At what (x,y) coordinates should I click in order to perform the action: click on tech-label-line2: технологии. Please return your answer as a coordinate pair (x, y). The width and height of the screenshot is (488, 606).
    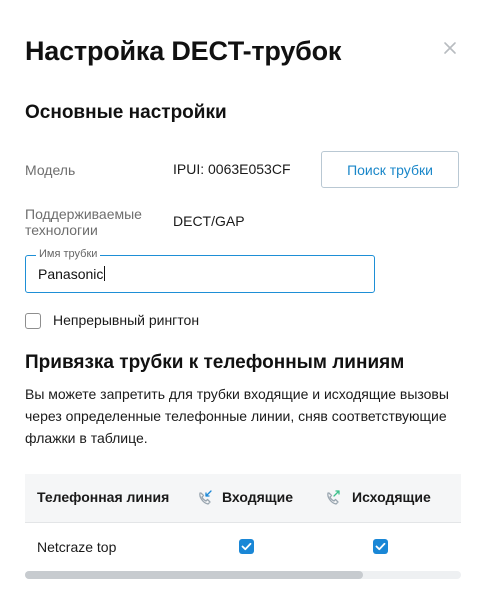
    Looking at the image, I should click on (61, 230).